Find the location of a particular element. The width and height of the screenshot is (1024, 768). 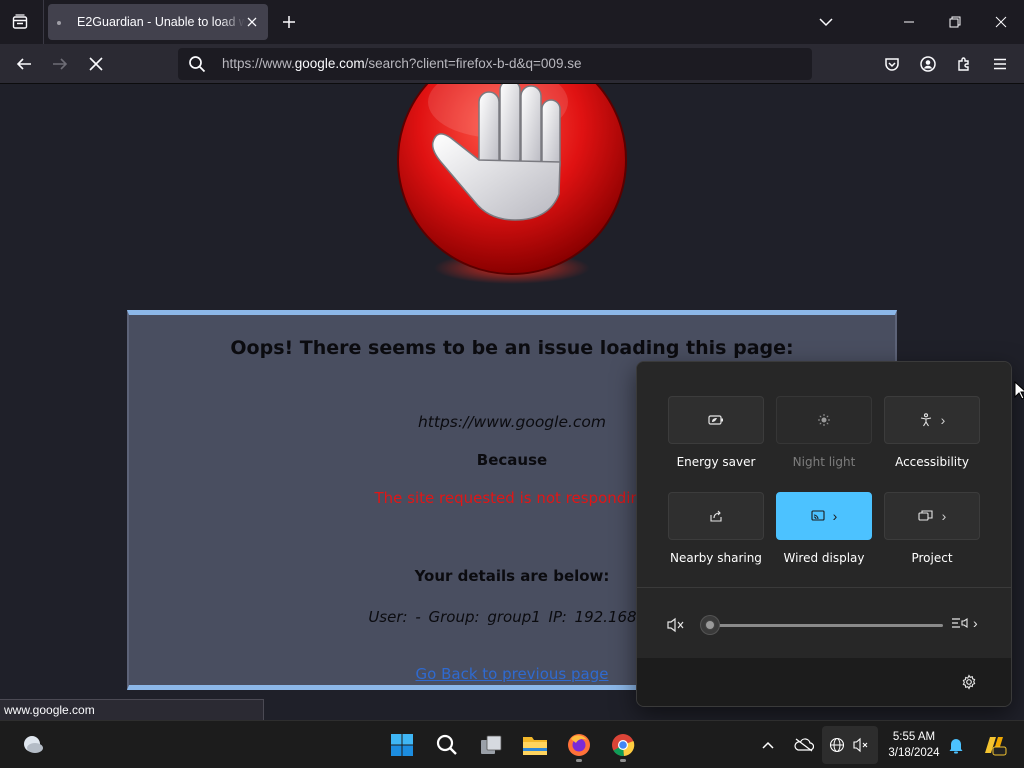

clock: 5:55 AM 3/18/2024 is located at coordinates (914, 745).